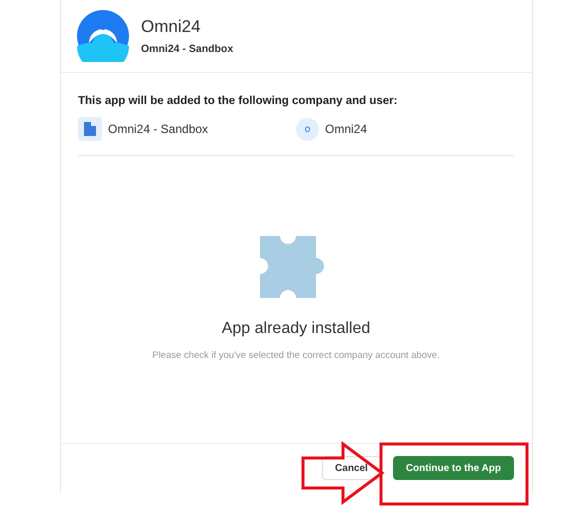  Describe the element at coordinates (238, 101) in the screenshot. I see `target-heading: This app will be added to the following company and user:` at that location.